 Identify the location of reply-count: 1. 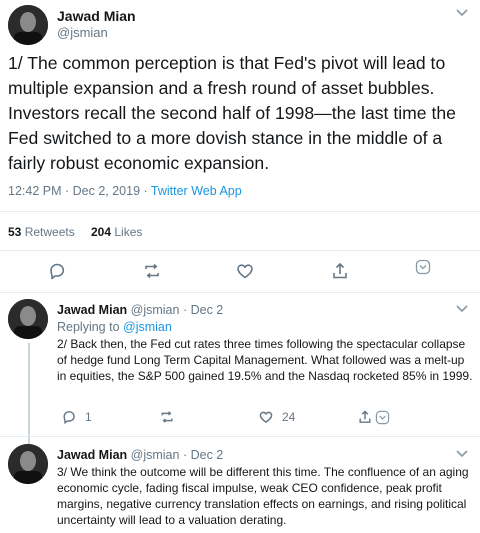
(88, 417).